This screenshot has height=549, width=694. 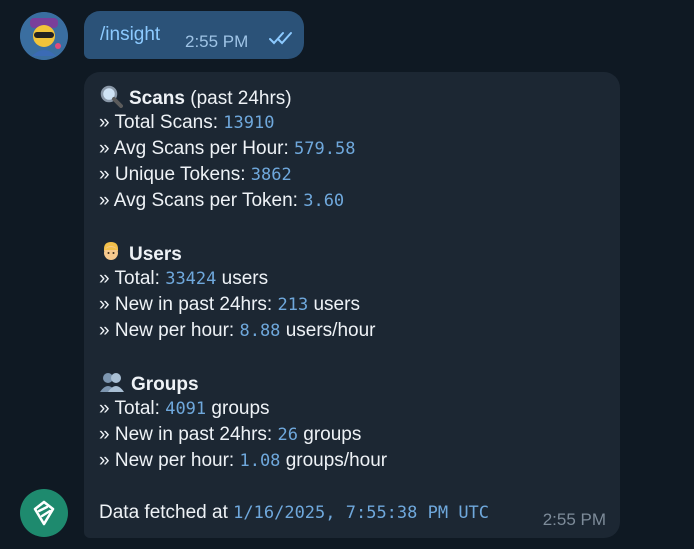 I want to click on stat-row: » Total Scans: 13910, so click(x=187, y=122).